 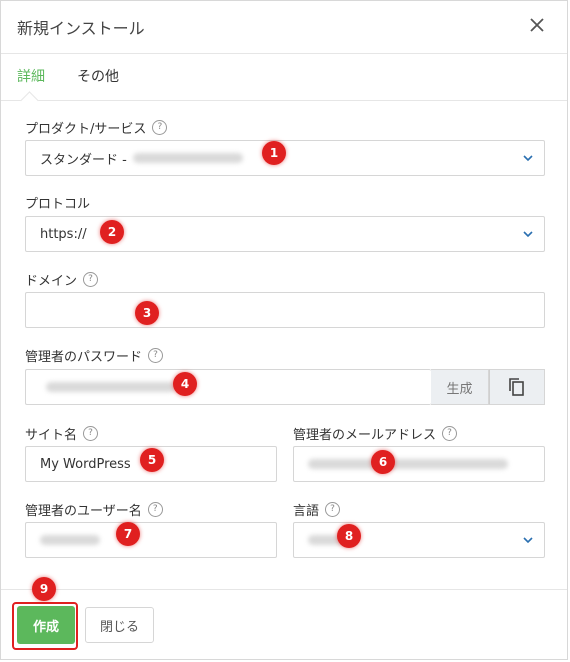 I want to click on protocol-label-text: プロトコル, so click(x=58, y=204).